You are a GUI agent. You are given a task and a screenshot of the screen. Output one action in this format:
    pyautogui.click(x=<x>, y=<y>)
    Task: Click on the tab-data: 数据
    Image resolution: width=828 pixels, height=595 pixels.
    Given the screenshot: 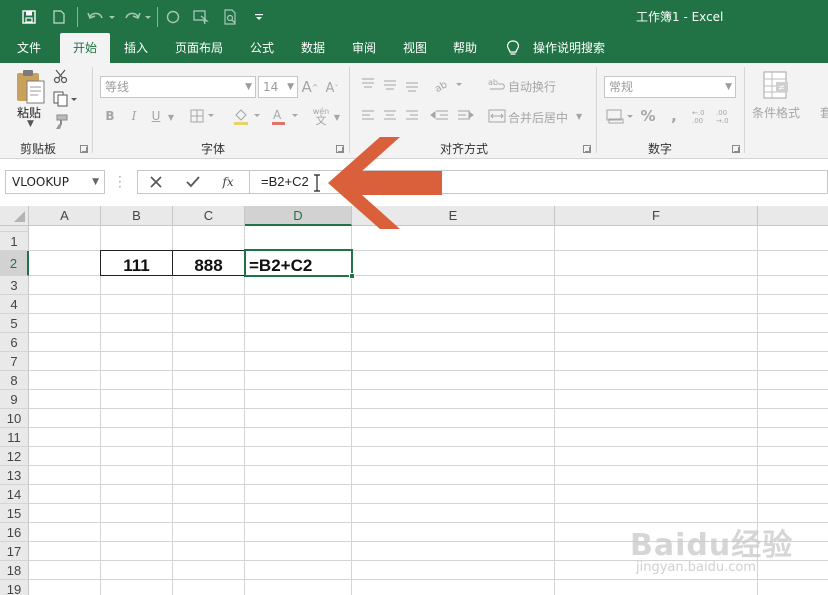 What is the action you would take?
    pyautogui.click(x=313, y=48)
    